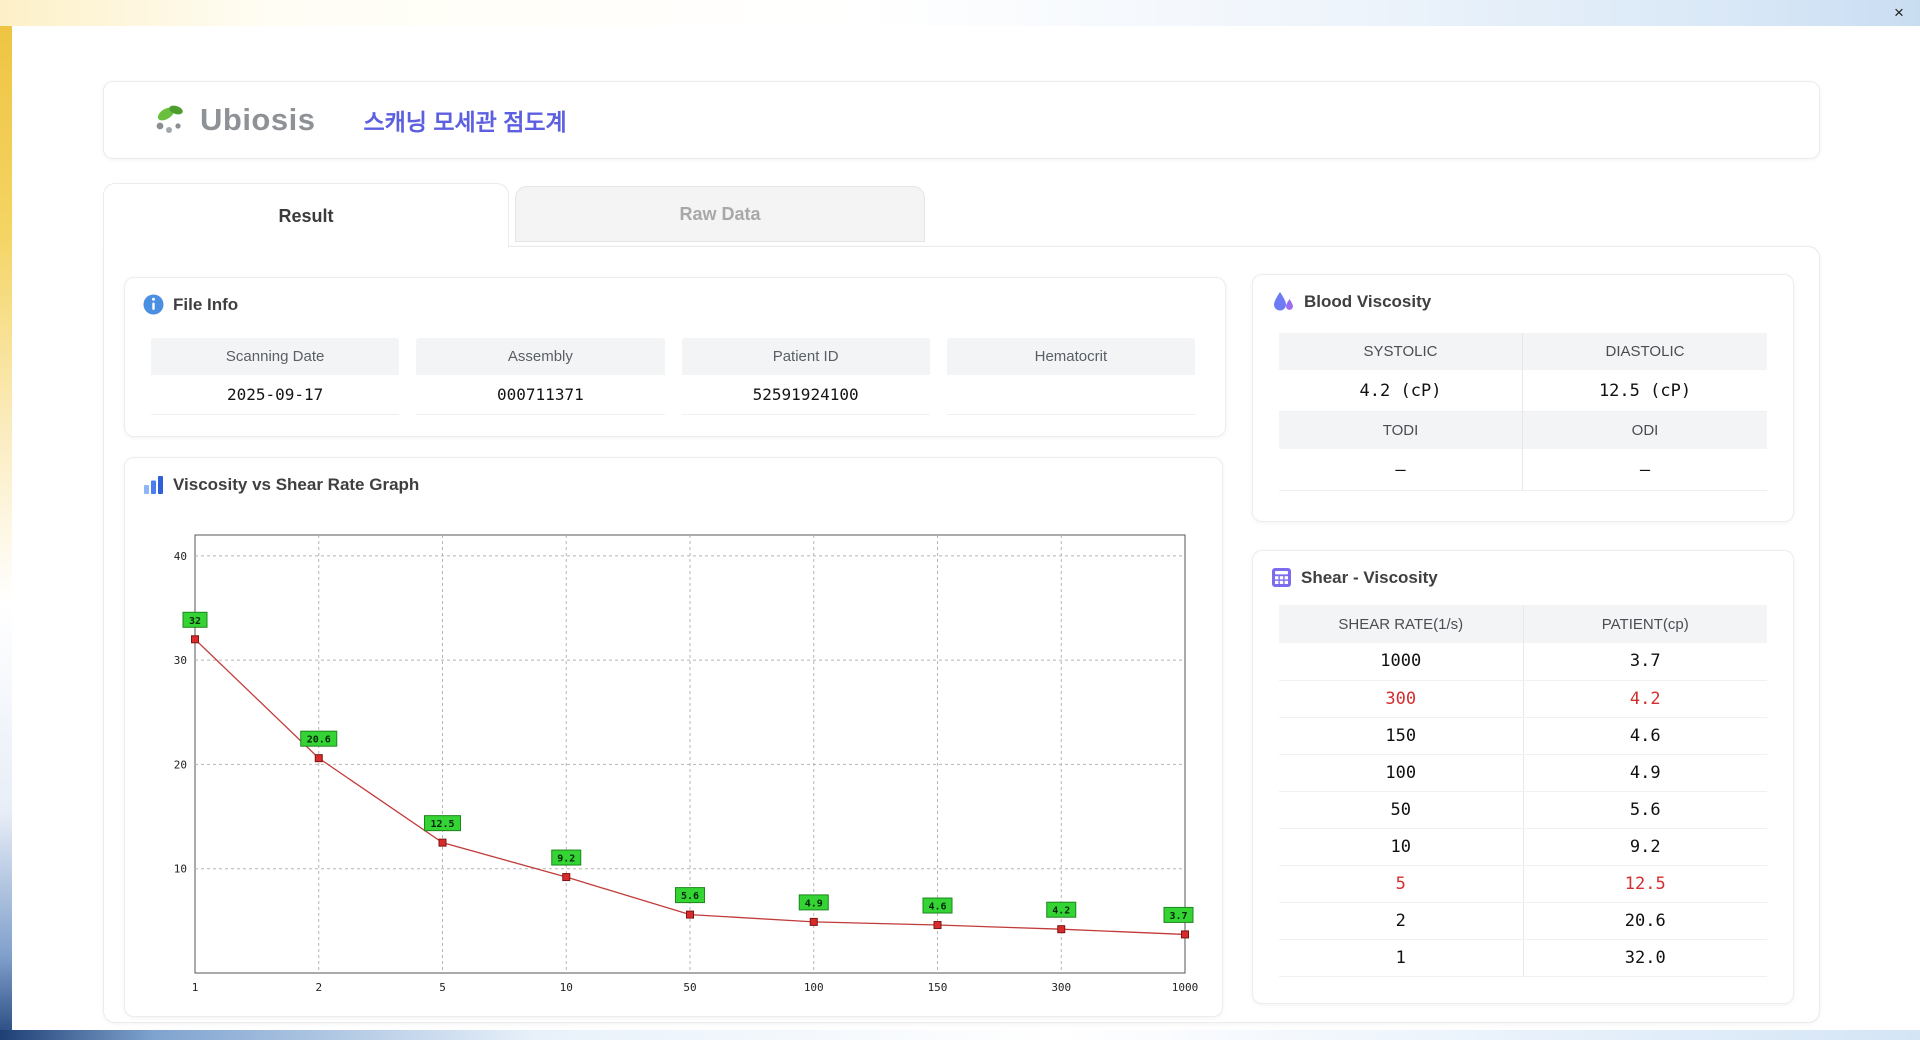 This screenshot has width=1920, height=1040. What do you see at coordinates (206, 304) in the screenshot?
I see `file-info-title-text: File Info` at bounding box center [206, 304].